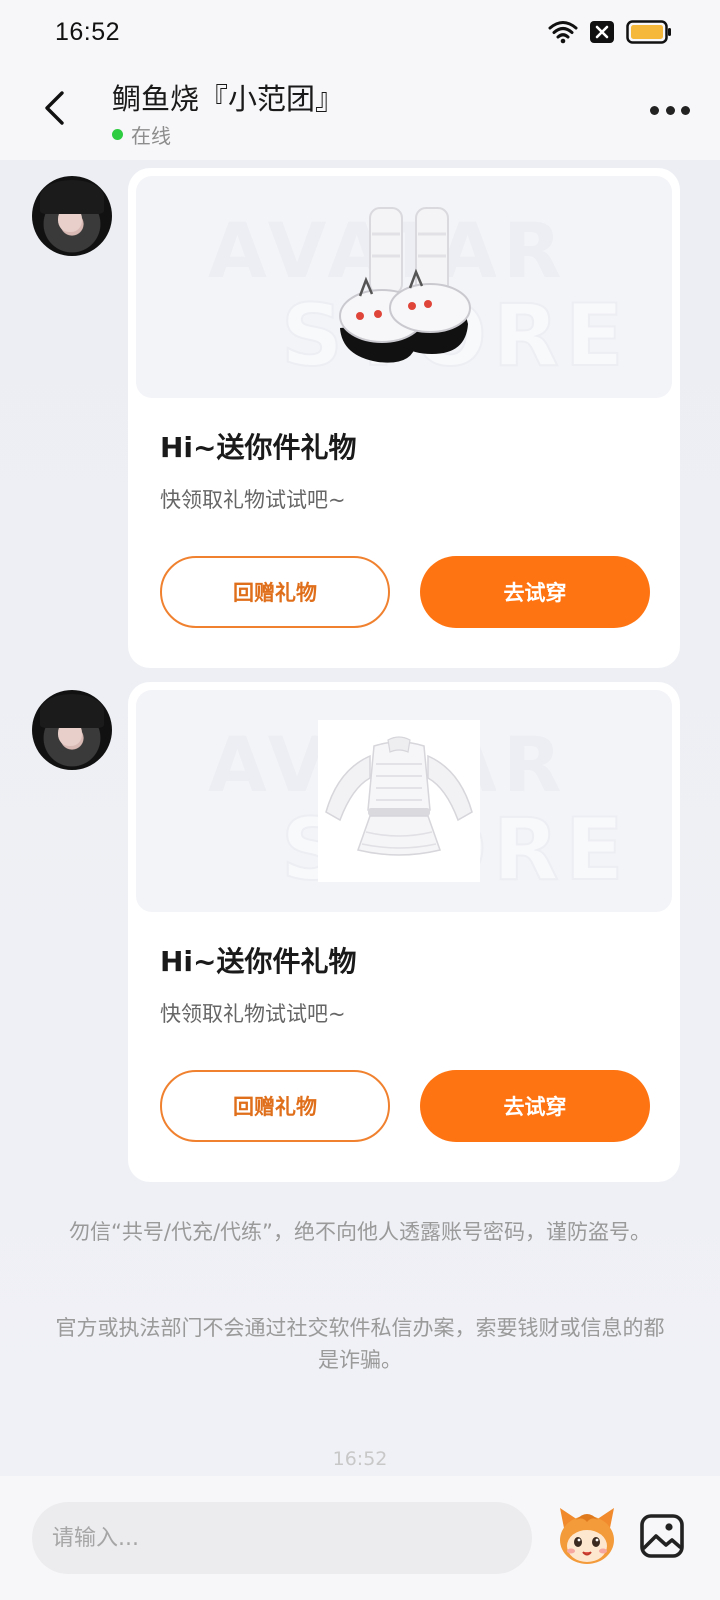 This screenshot has height=1600, width=720. I want to click on online-dot-icon, so click(117, 134).